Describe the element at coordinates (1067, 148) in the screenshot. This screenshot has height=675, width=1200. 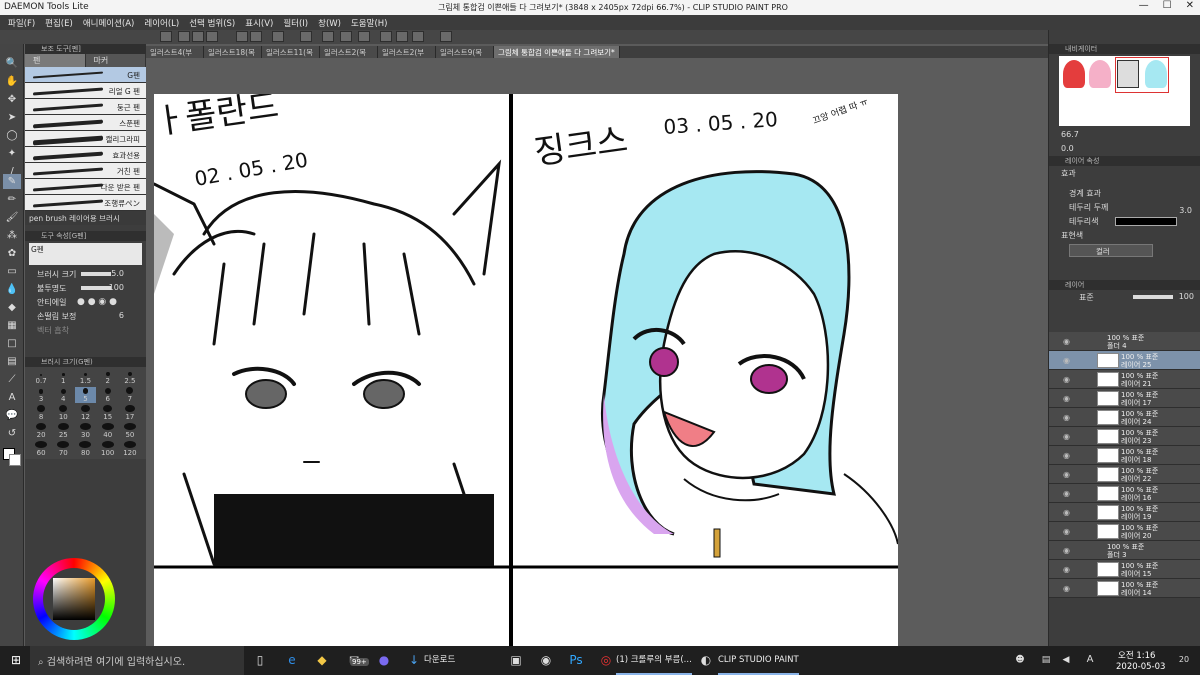
I see `rotate-value: 0.0` at that location.